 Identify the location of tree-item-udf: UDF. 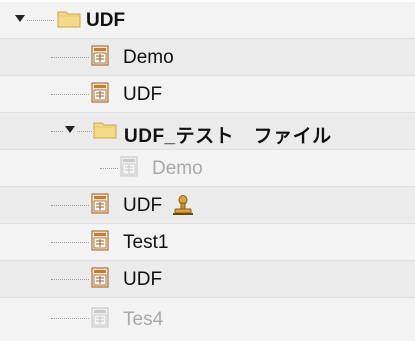
(207, 94).